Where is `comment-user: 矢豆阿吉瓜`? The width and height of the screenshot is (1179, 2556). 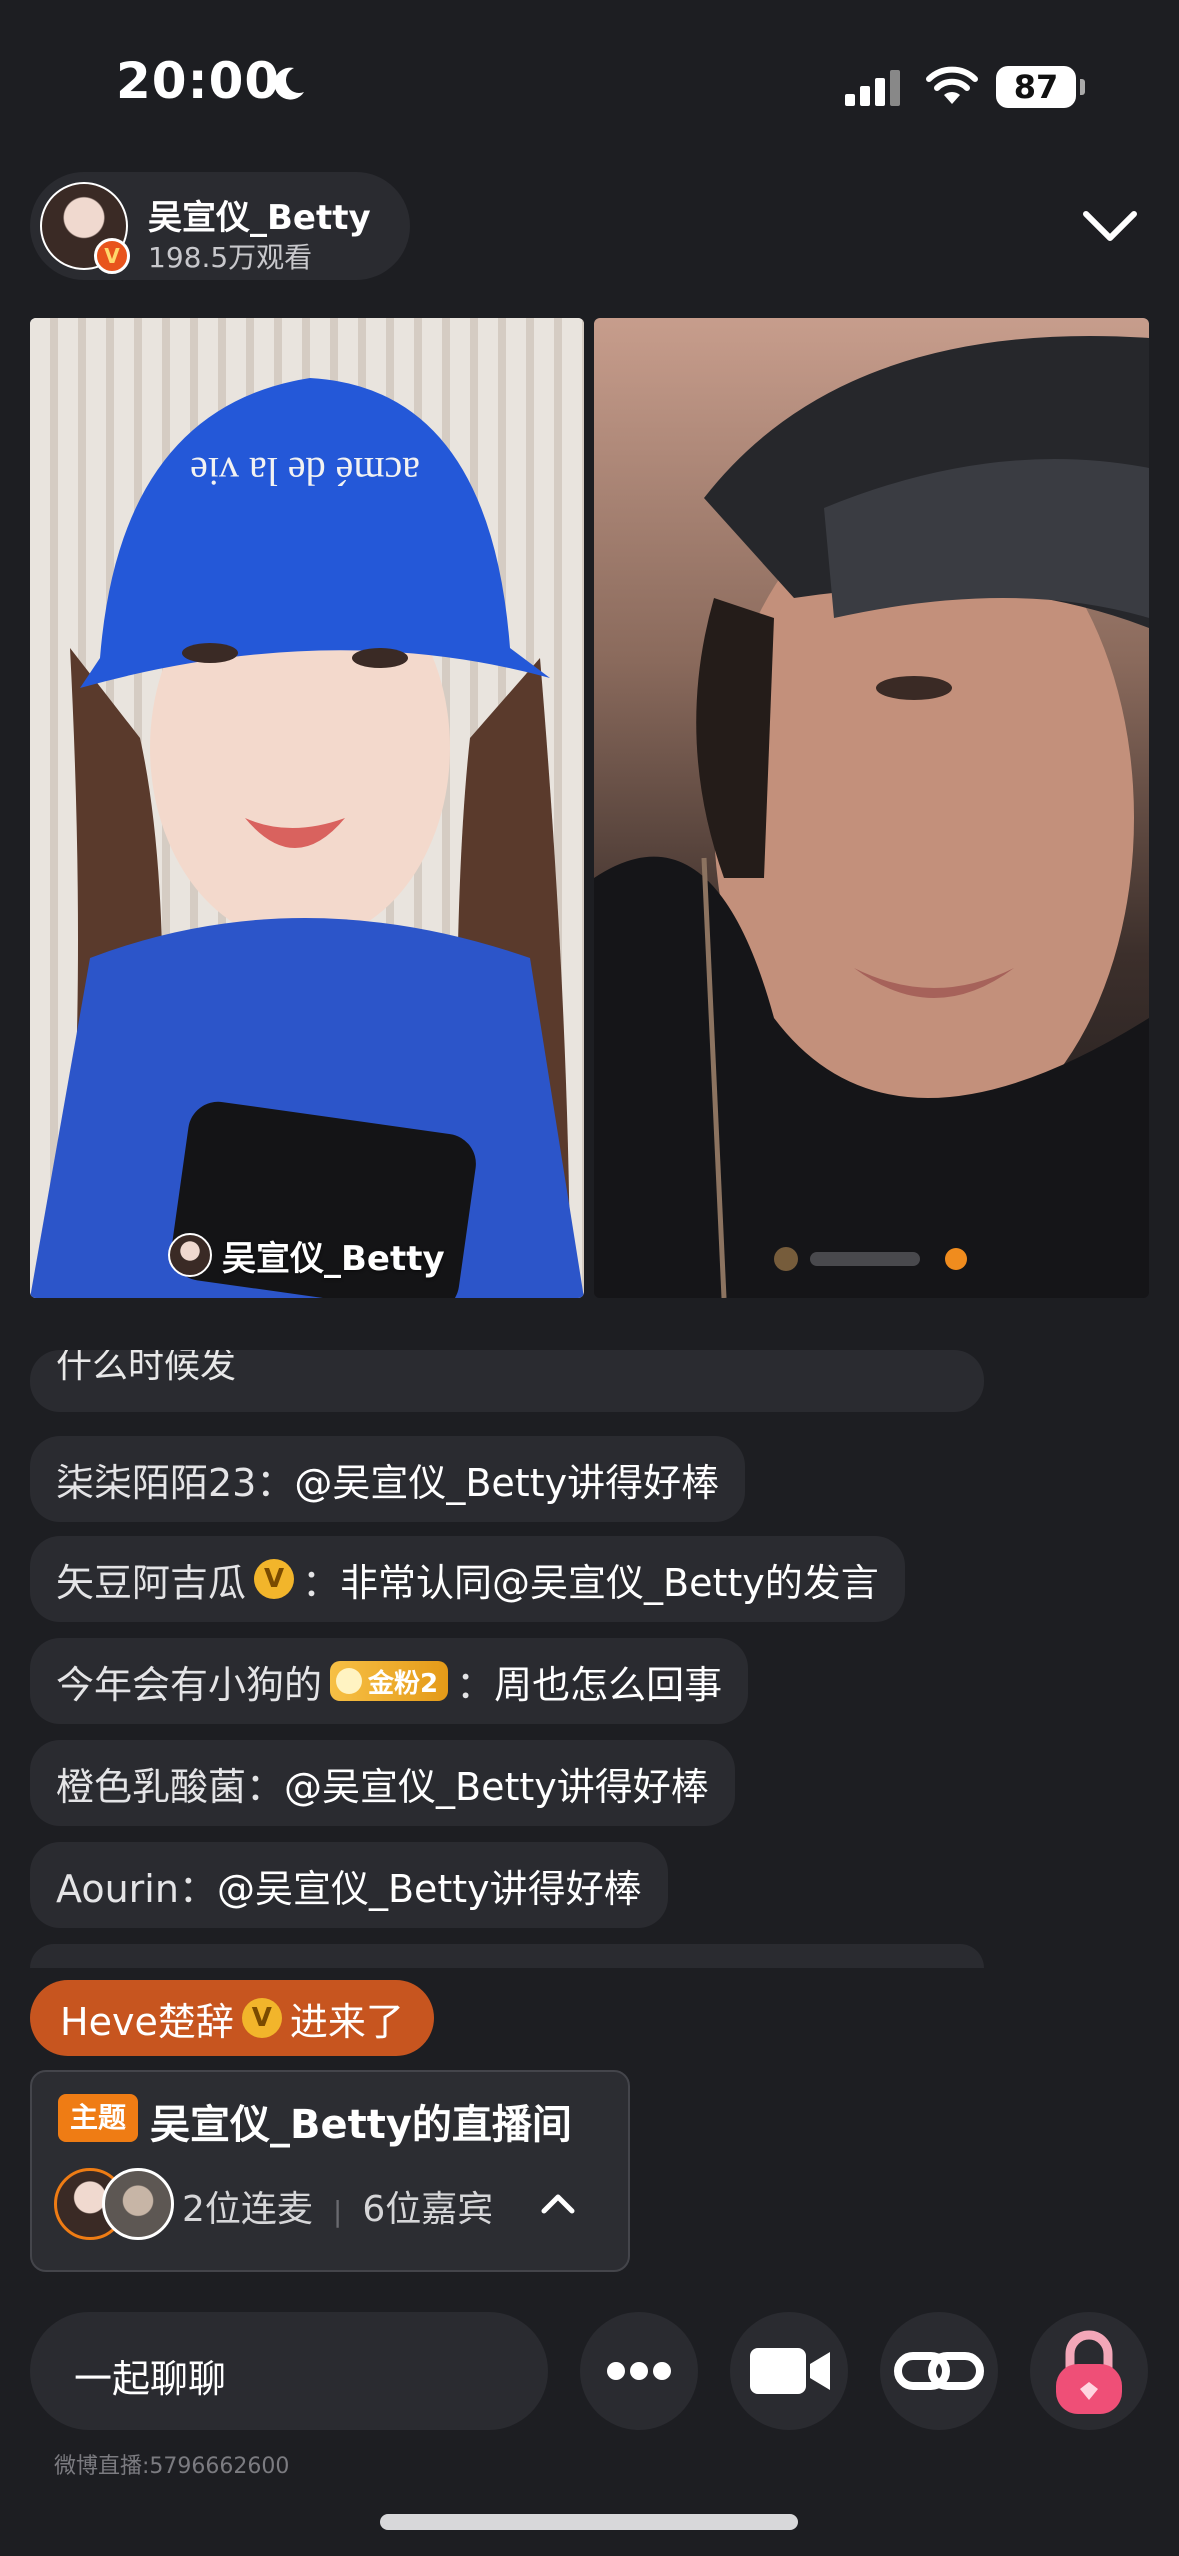 comment-user: 矢豆阿吉瓜 is located at coordinates (151, 1579).